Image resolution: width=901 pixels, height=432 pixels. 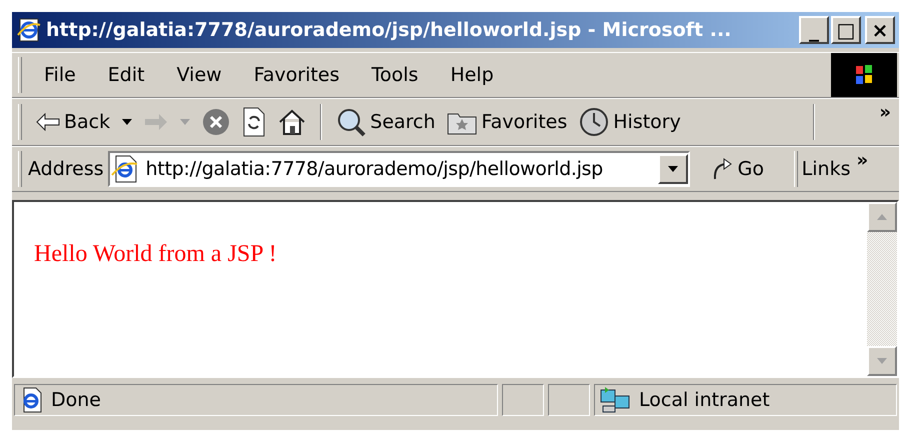 What do you see at coordinates (862, 160) in the screenshot?
I see `links-overflow-chevron: »` at bounding box center [862, 160].